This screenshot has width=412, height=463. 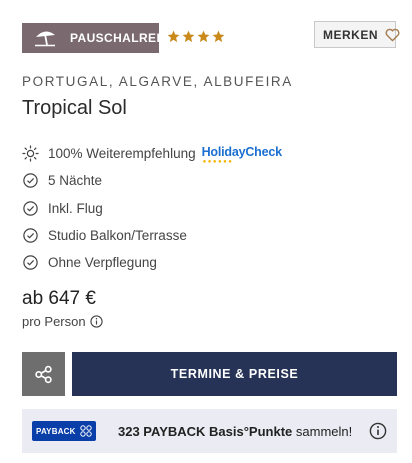 I want to click on termine-preise-button: TERMINE & PREISE, so click(x=234, y=374).